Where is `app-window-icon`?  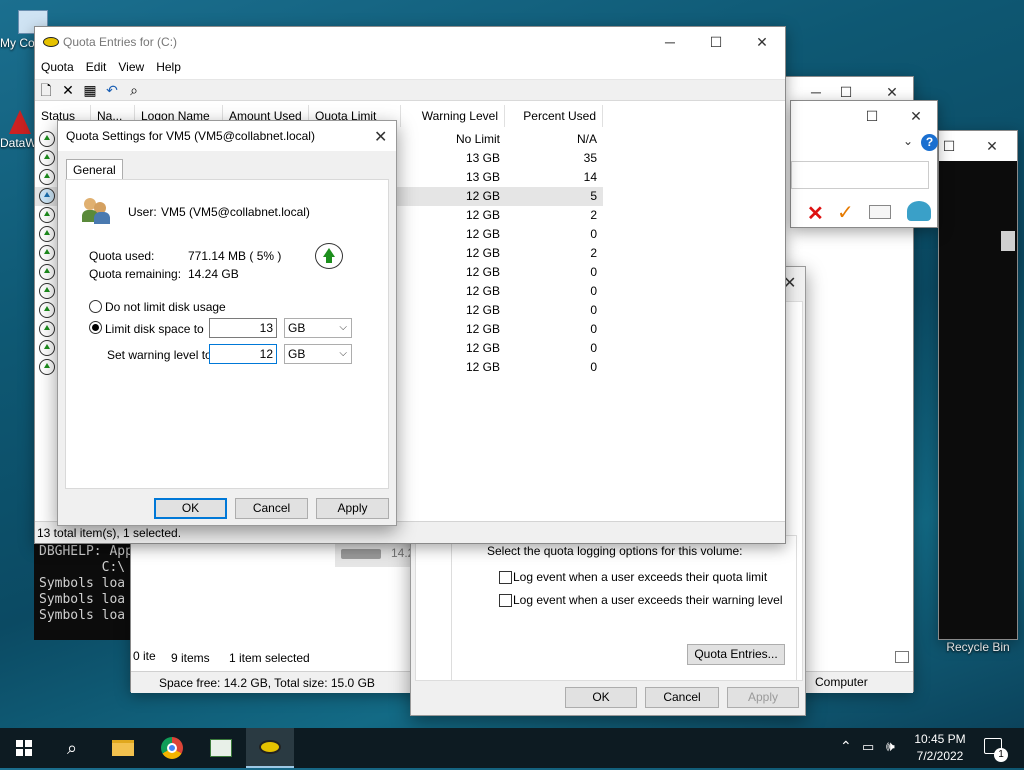
app-window-icon is located at coordinates (221, 748).